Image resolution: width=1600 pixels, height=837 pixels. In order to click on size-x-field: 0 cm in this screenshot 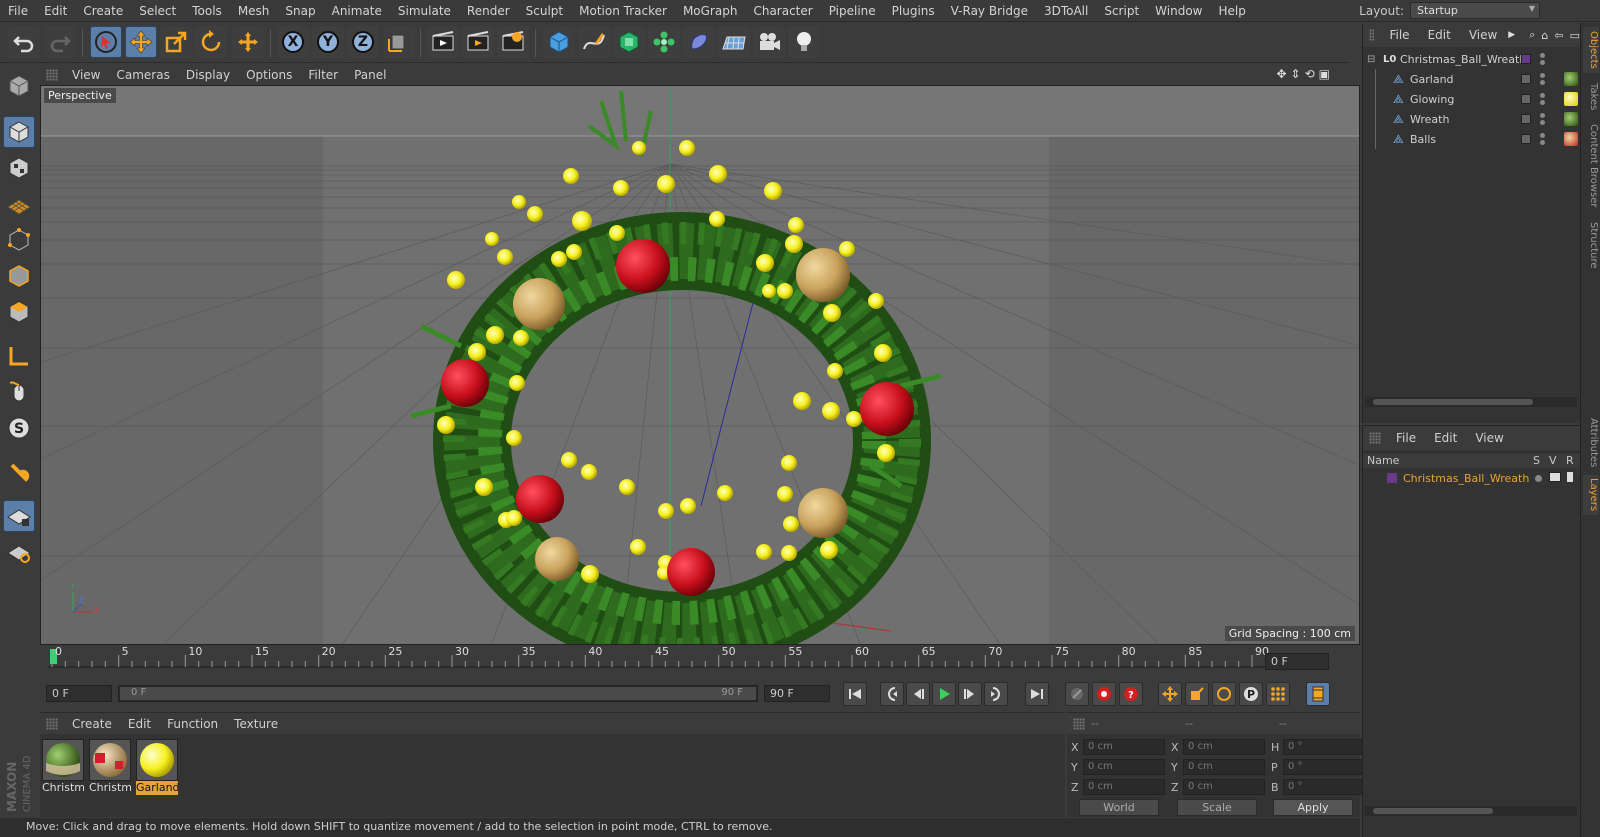, I will do `click(1224, 747)`.